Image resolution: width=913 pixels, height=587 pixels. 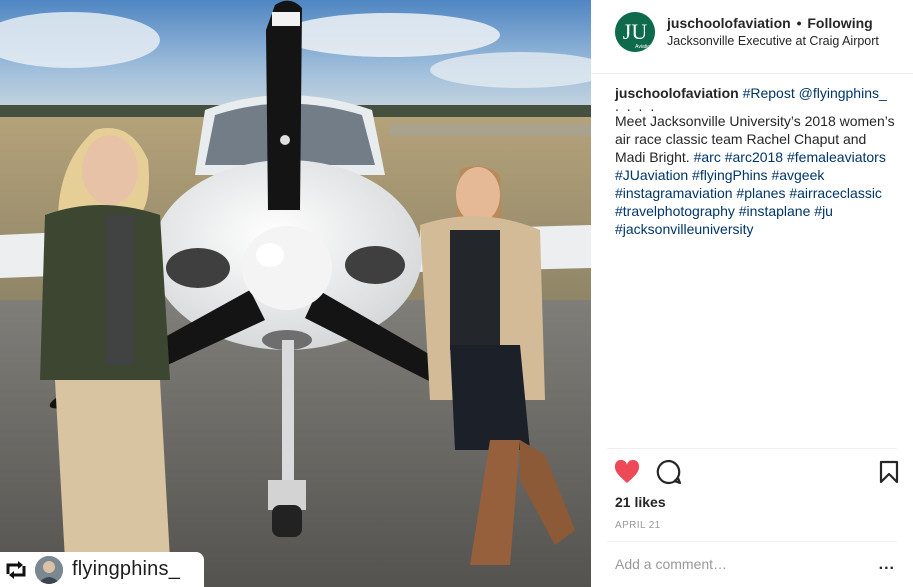 What do you see at coordinates (760, 193) in the screenshot?
I see `hashtag-link: #planes` at bounding box center [760, 193].